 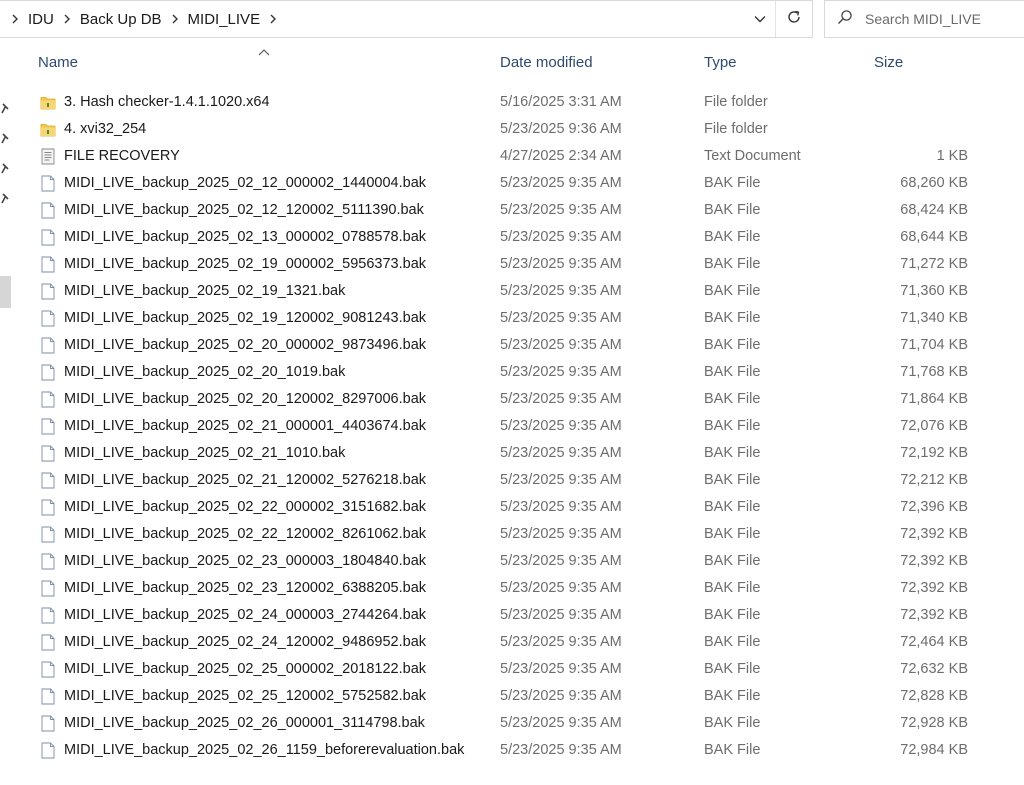 I want to click on column-header-size: Size, so click(x=904, y=62).